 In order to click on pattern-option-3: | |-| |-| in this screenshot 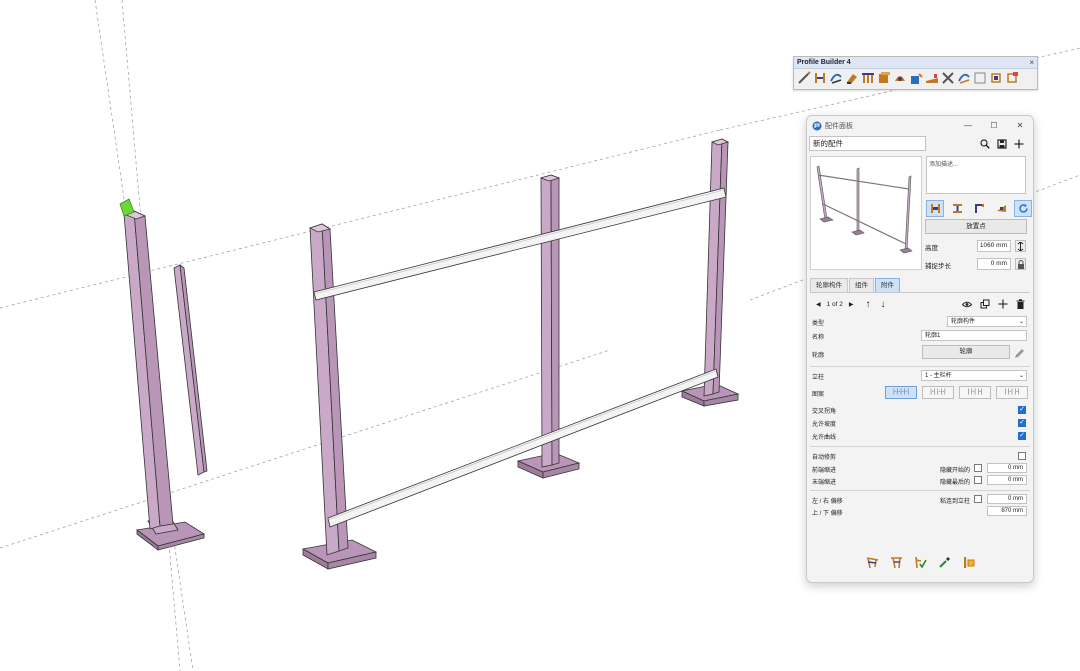, I will do `click(975, 392)`.